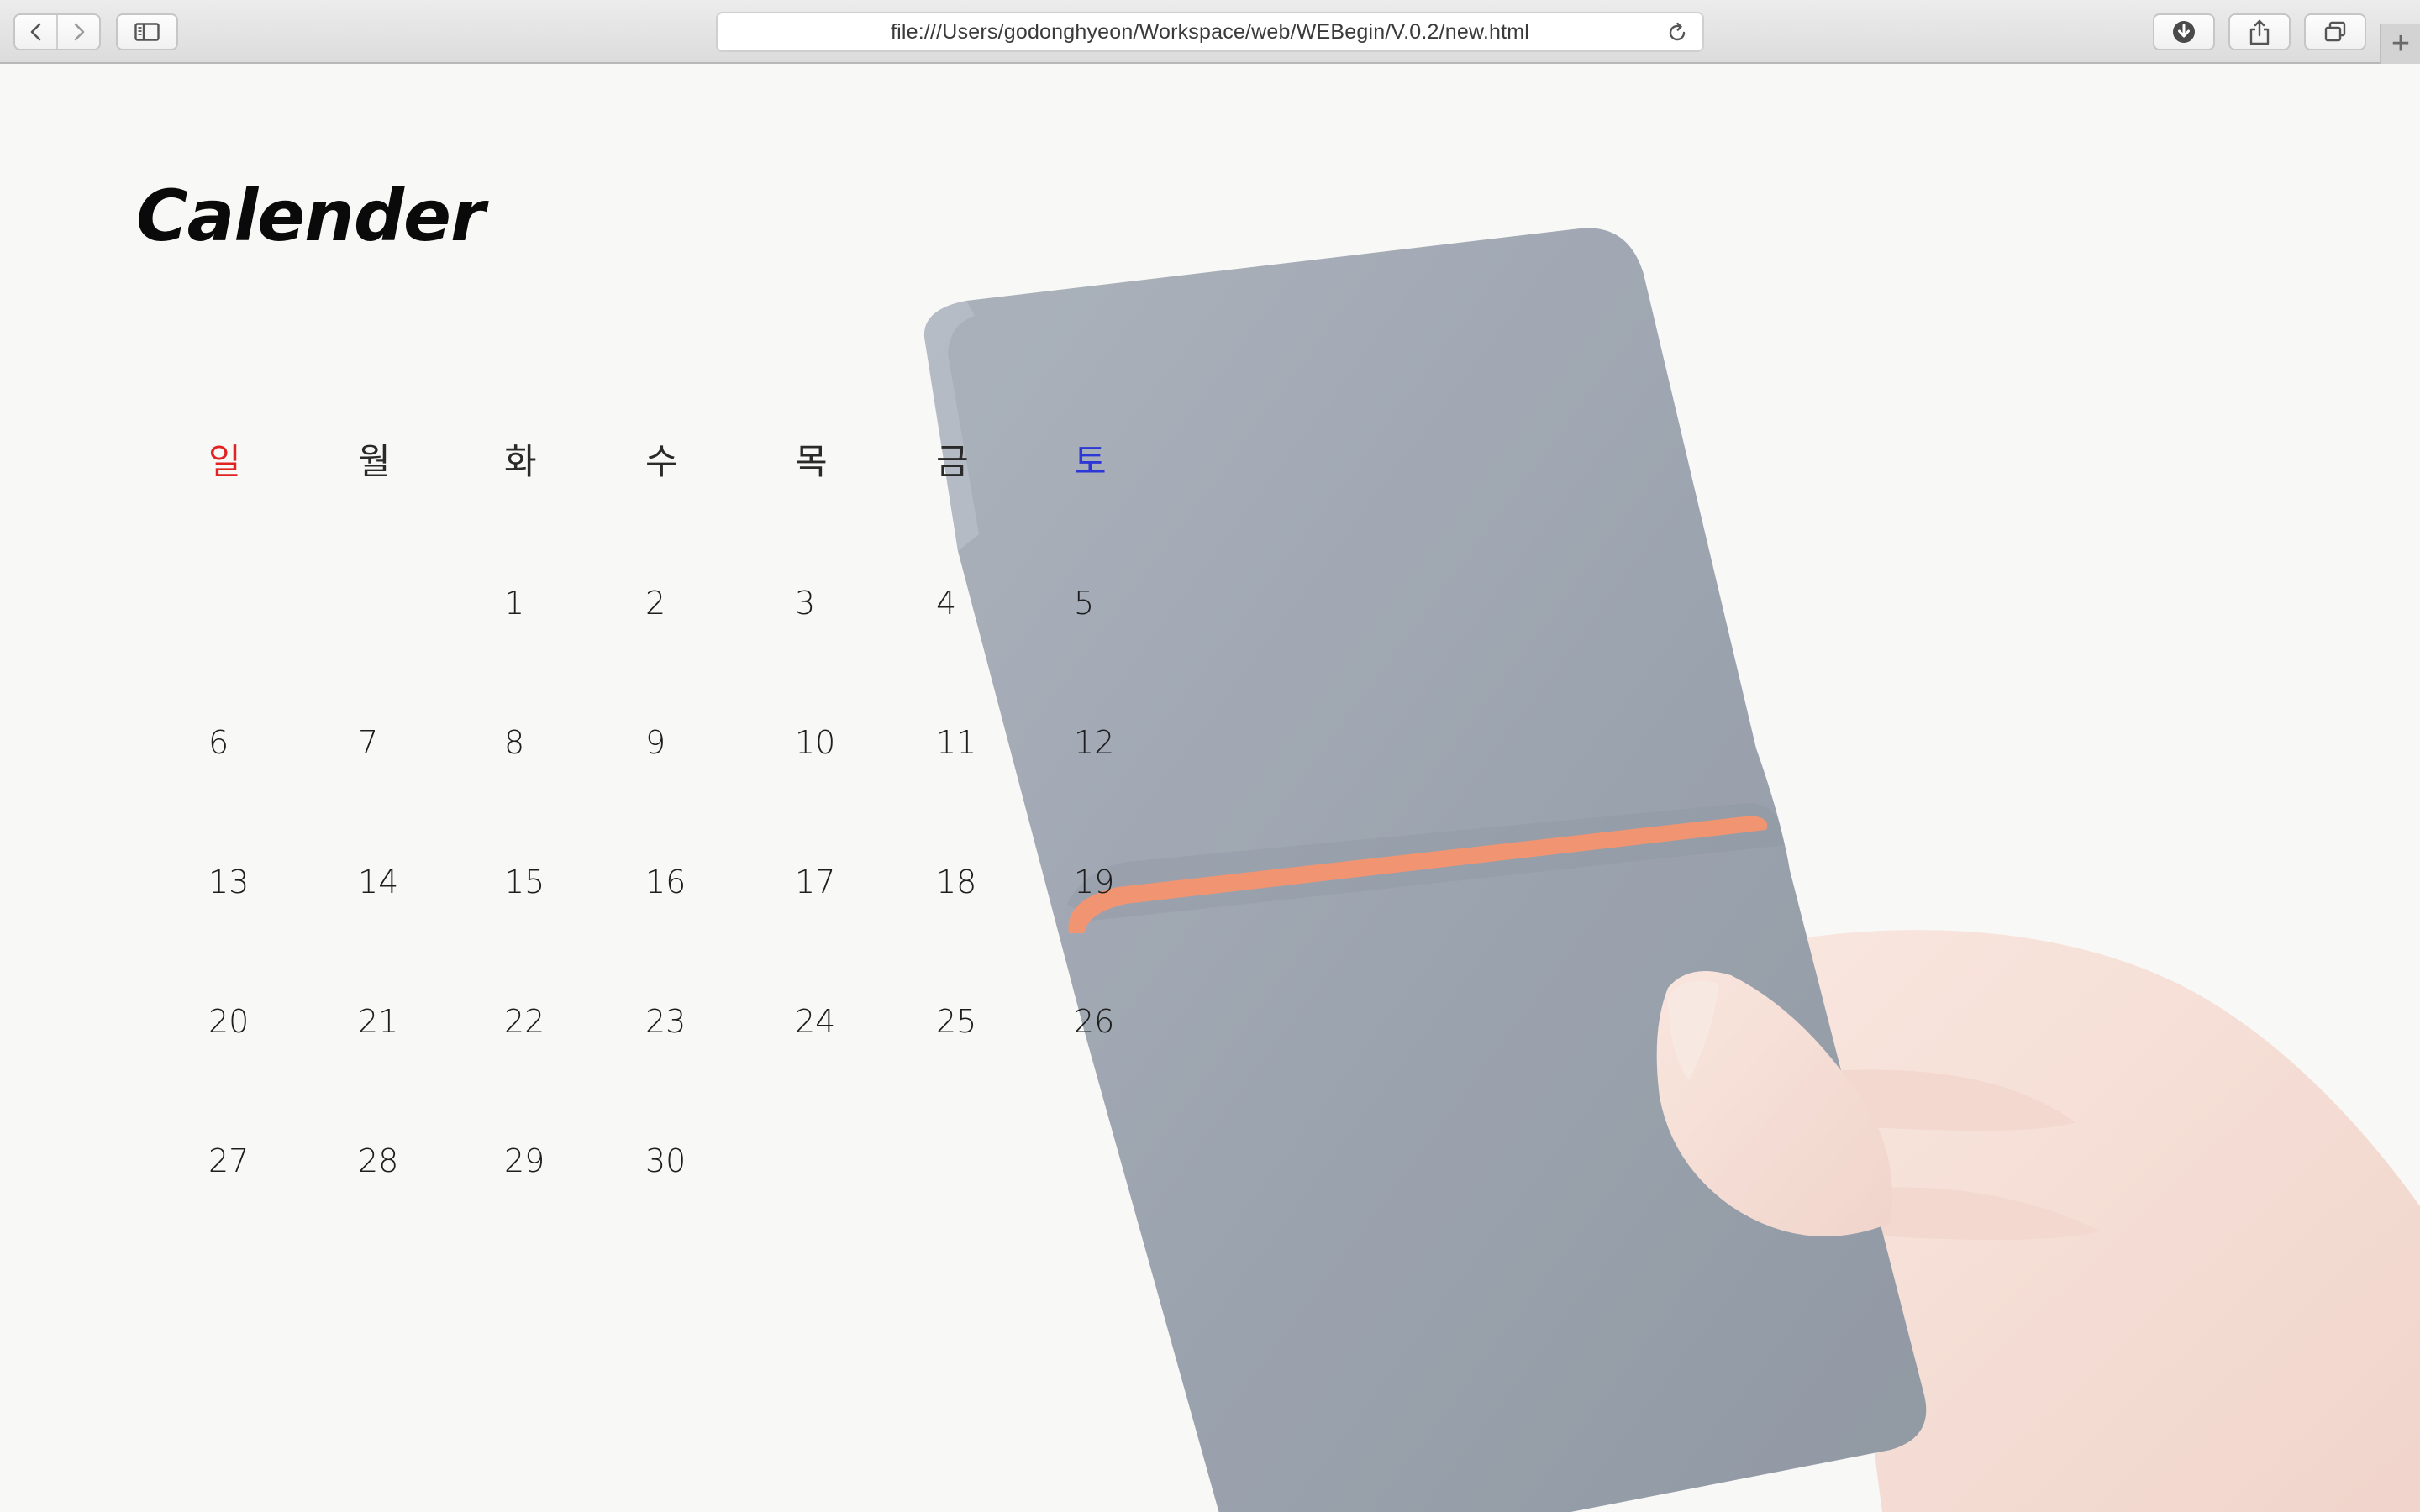 The image size is (2420, 1512). What do you see at coordinates (1094, 1021) in the screenshot?
I see `calendar-day: 26` at bounding box center [1094, 1021].